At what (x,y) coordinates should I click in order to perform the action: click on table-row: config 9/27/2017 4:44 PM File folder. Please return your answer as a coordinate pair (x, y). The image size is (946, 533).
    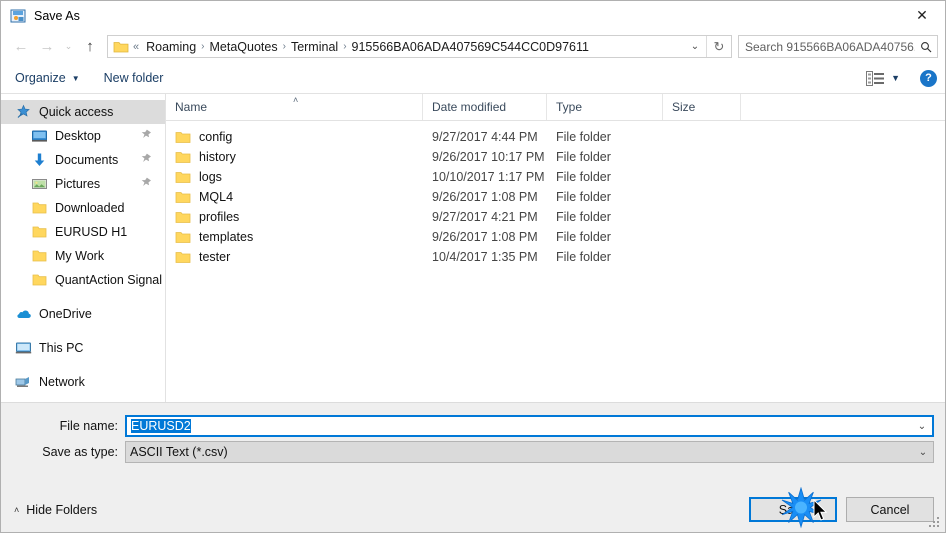
    Looking at the image, I should click on (555, 137).